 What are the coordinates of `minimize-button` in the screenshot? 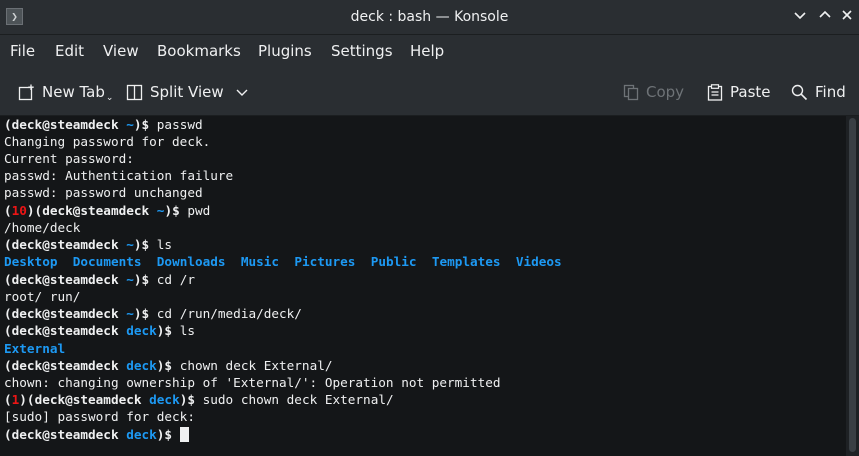 It's located at (800, 17).